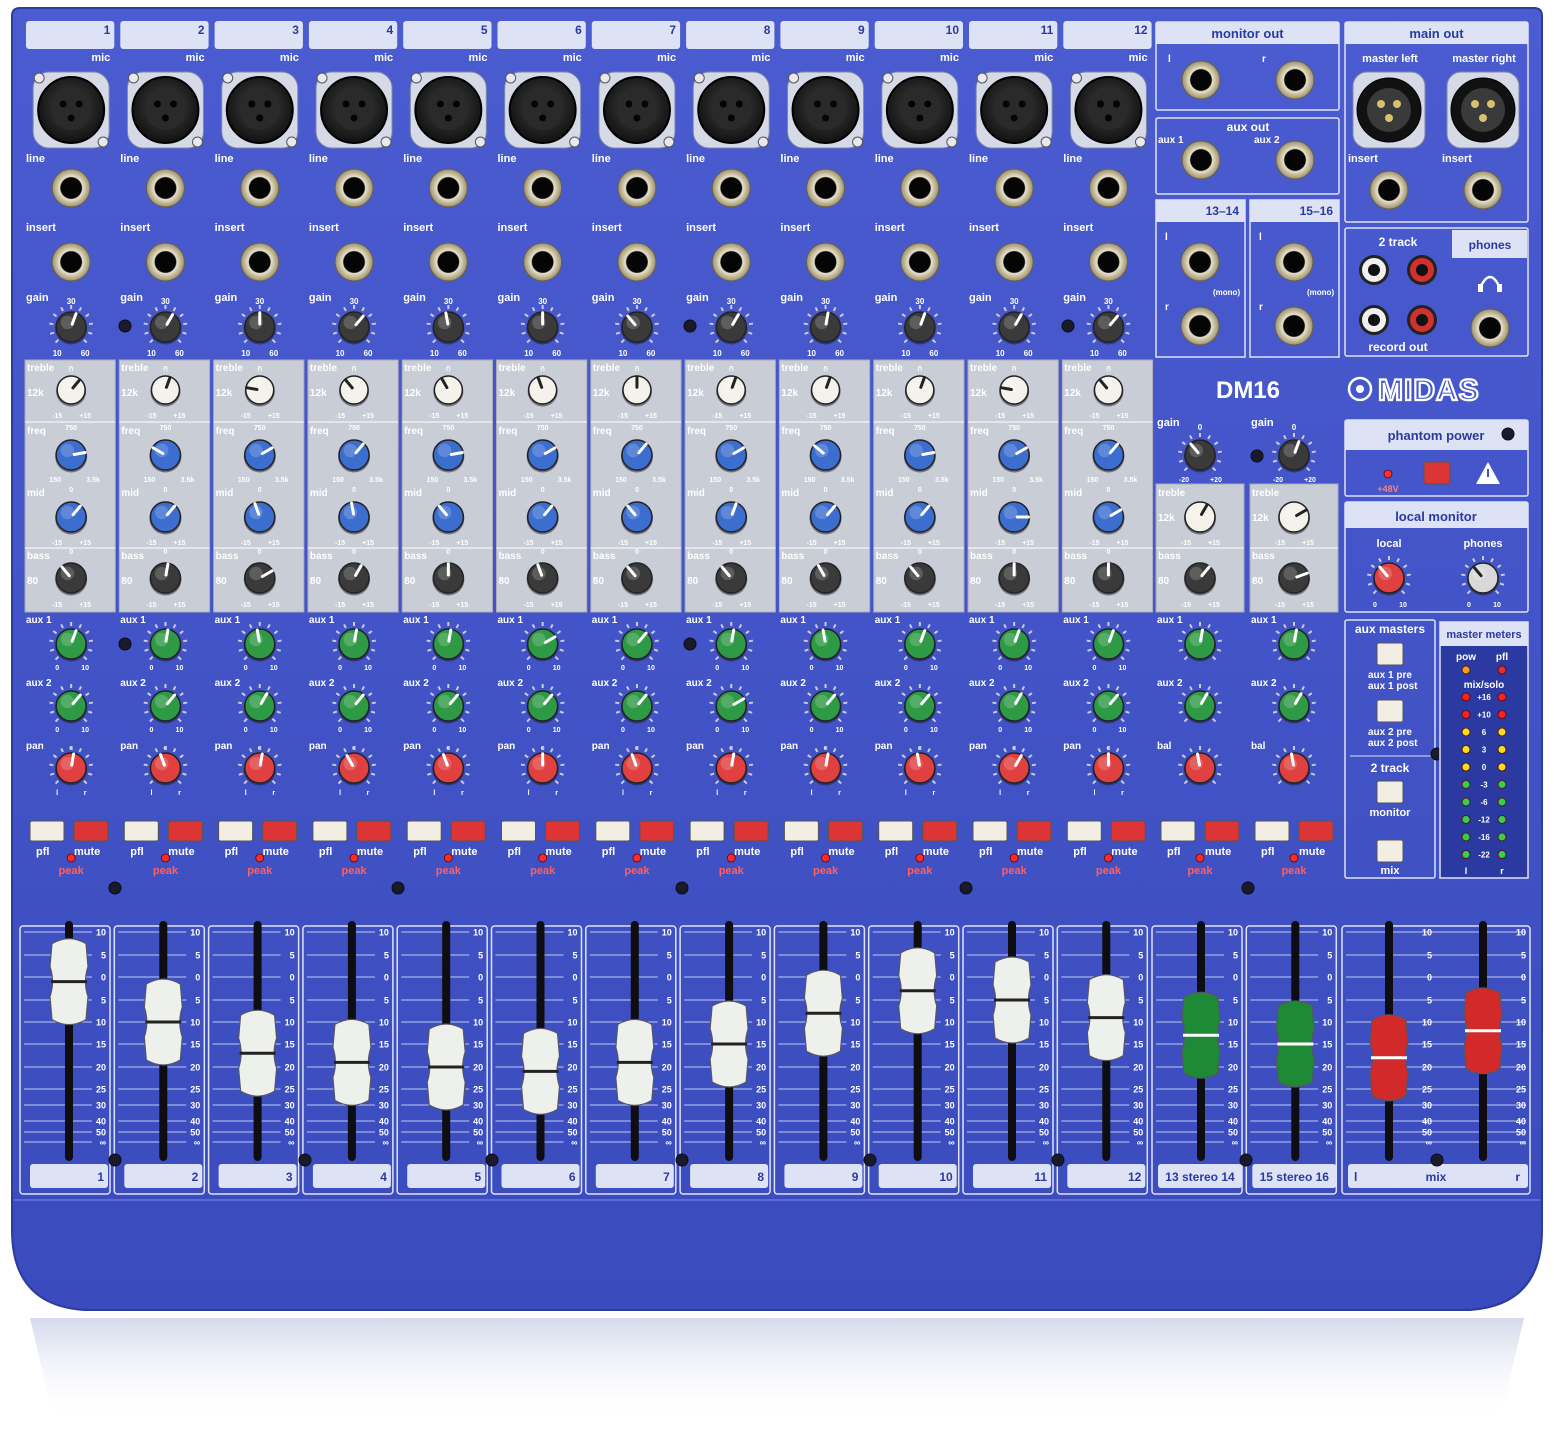 The image size is (1554, 1441). What do you see at coordinates (1422, 320) in the screenshot?
I see `record-out-r` at bounding box center [1422, 320].